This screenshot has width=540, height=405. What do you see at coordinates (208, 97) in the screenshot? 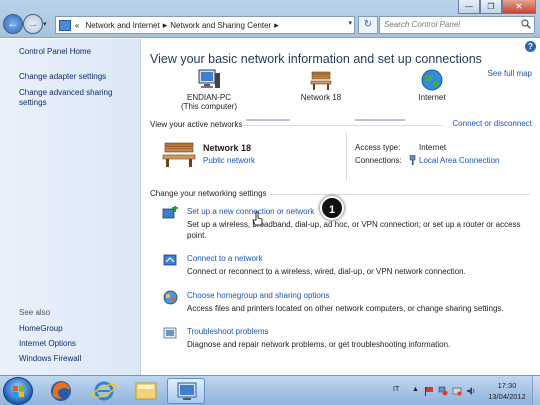
I see `computer-name: ENDIAN-PC` at bounding box center [208, 97].